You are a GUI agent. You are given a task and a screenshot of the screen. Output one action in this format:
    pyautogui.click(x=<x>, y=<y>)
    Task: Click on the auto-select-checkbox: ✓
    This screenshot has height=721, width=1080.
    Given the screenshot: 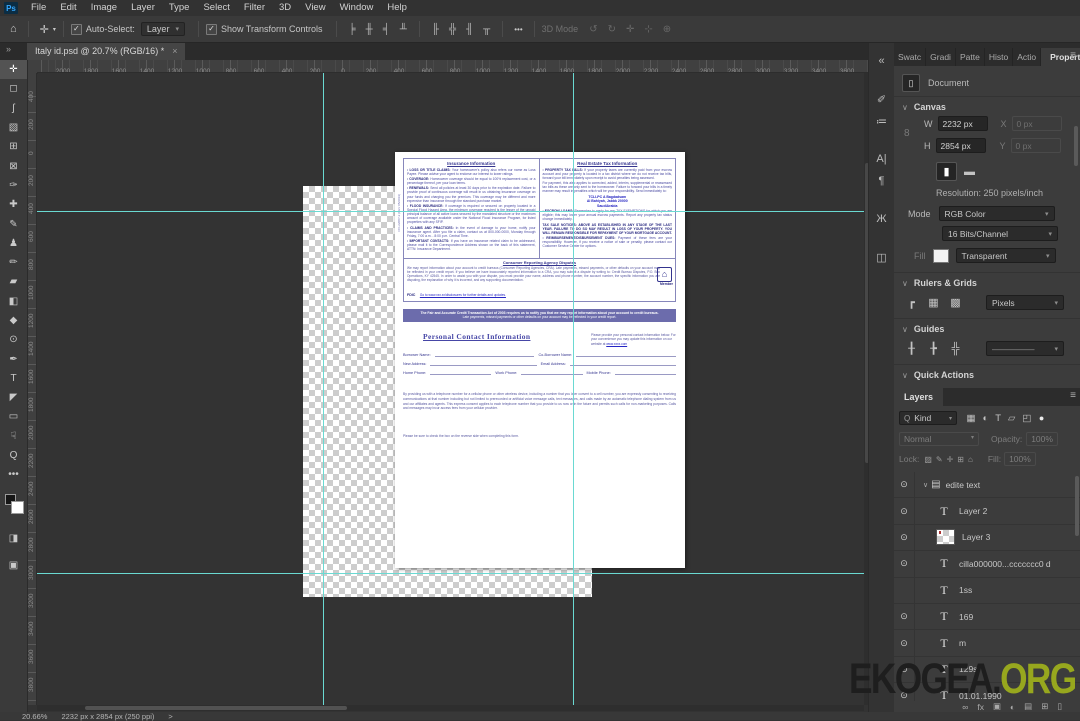 What is the action you would take?
    pyautogui.click(x=76, y=29)
    